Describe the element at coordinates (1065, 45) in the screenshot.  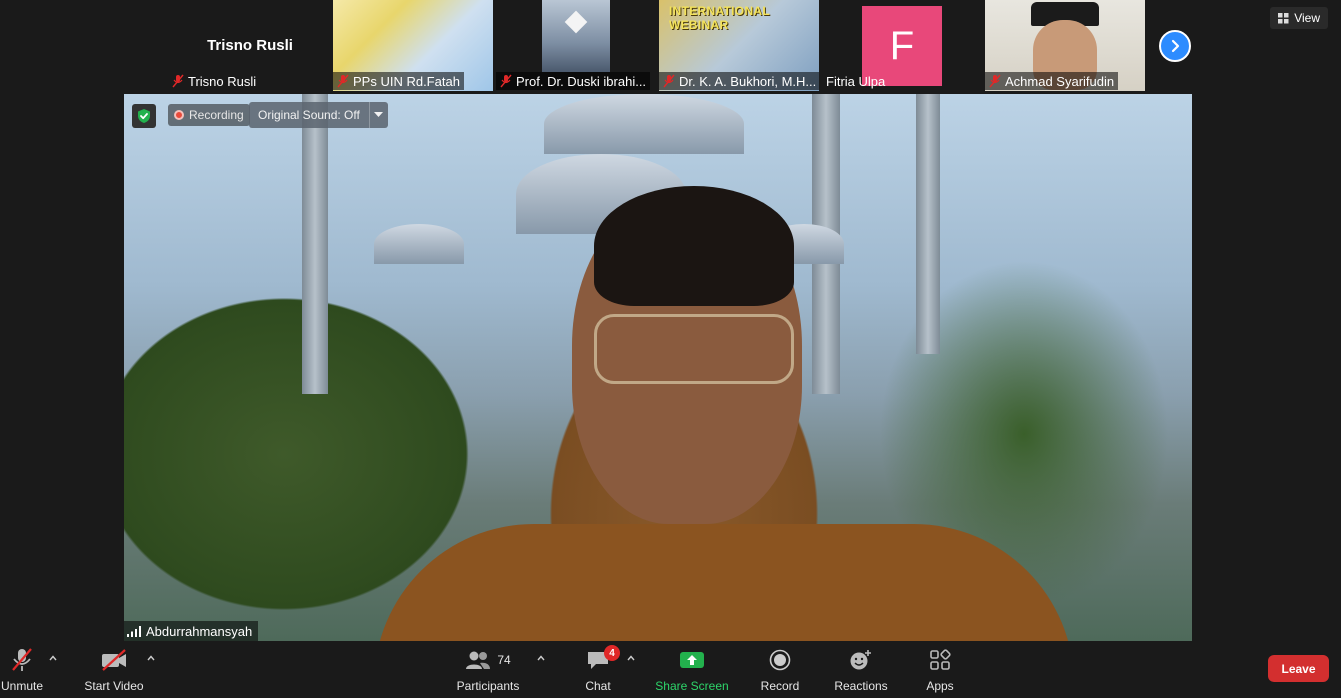
I see `participant-tile-achmad-syarifudin: Achmad Syarifudin` at that location.